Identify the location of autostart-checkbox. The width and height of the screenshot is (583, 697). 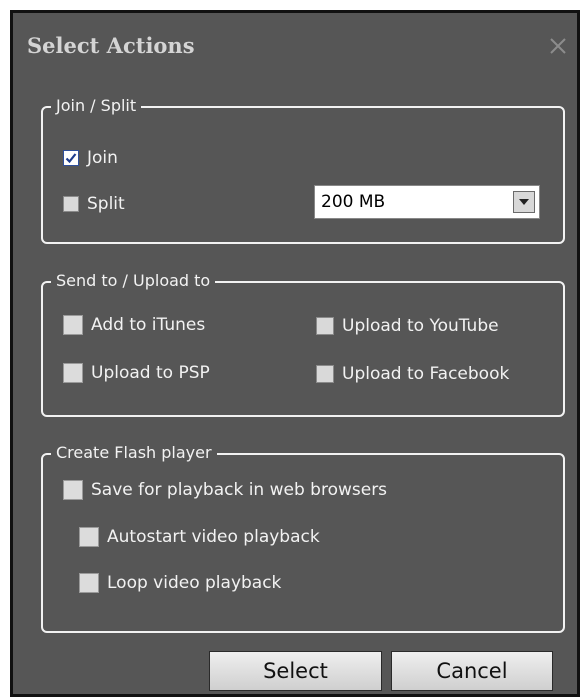
(89, 537).